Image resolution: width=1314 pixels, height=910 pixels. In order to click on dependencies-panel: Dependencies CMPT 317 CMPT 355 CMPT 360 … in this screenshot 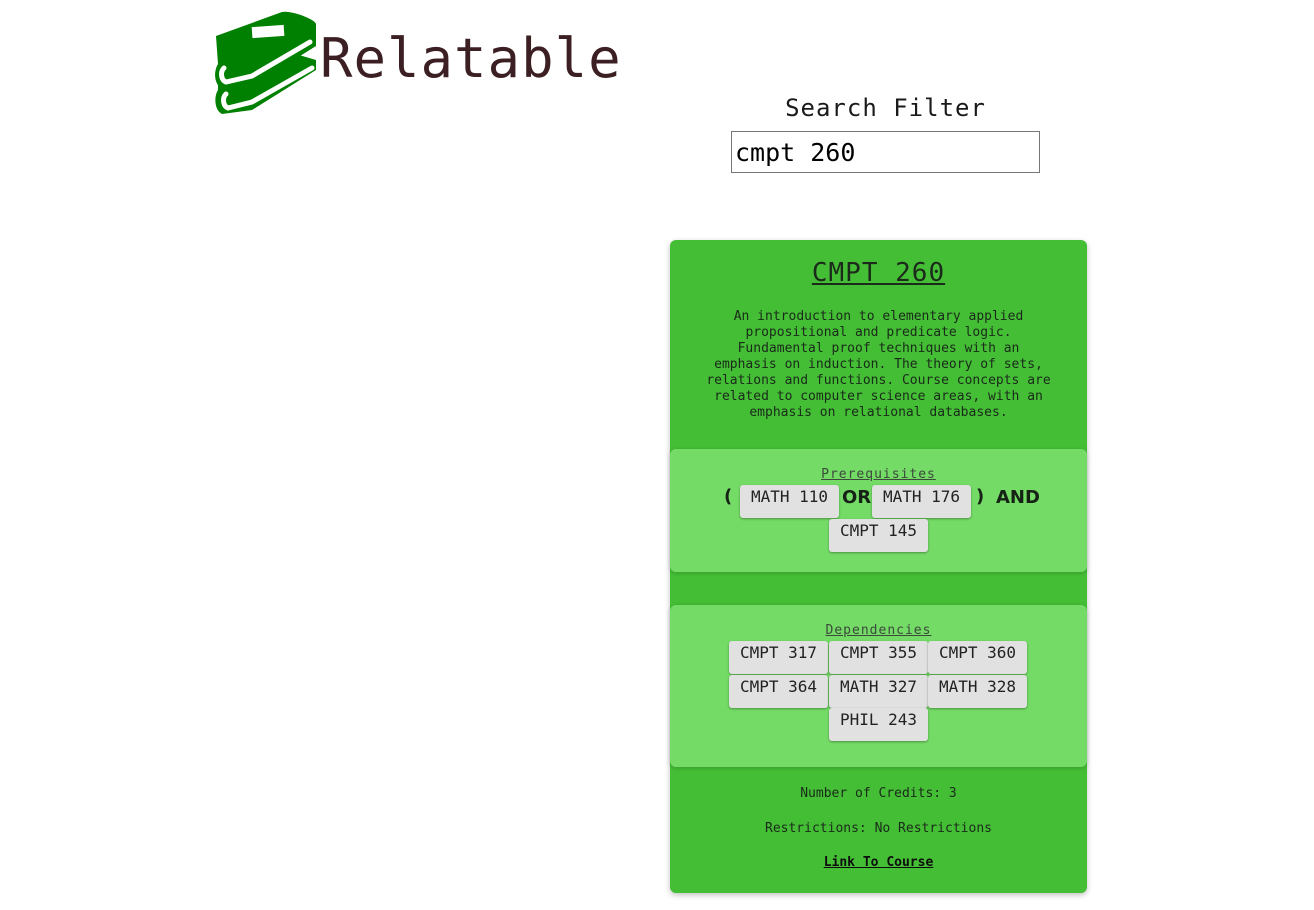, I will do `click(878, 686)`.